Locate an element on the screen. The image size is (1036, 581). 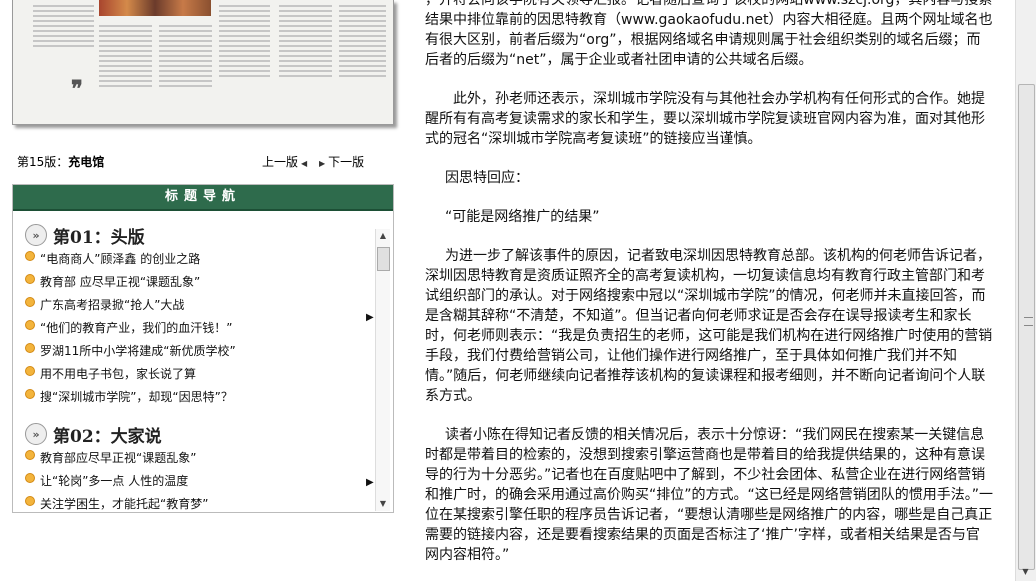
nav-section-header: » 第01：头版 is located at coordinates (130, 235).